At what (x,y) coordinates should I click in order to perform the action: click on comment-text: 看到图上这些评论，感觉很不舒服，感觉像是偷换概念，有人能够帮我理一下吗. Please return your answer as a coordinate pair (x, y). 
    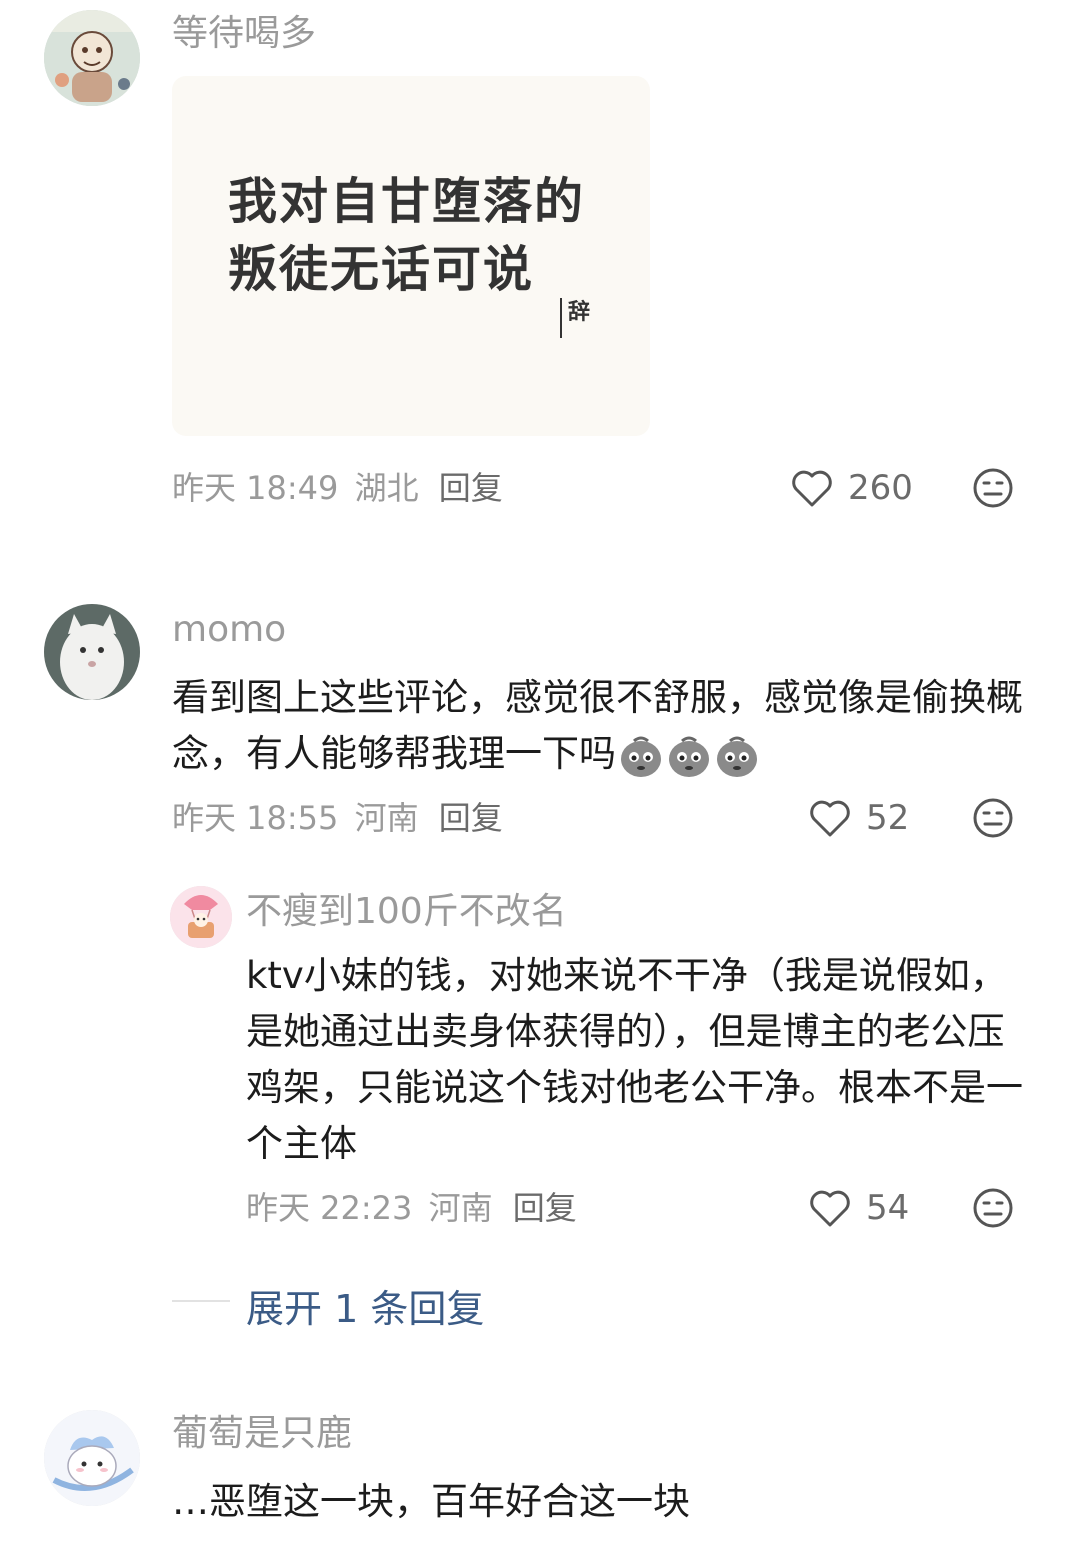
    Looking at the image, I should click on (602, 726).